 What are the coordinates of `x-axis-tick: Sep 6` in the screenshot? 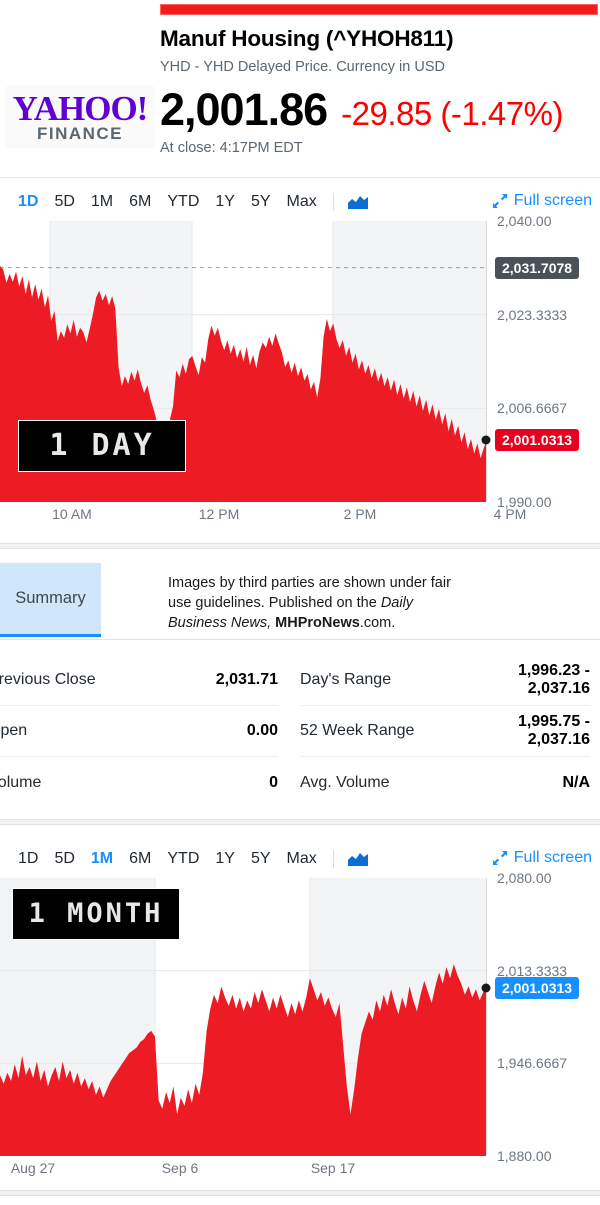 It's located at (180, 1168).